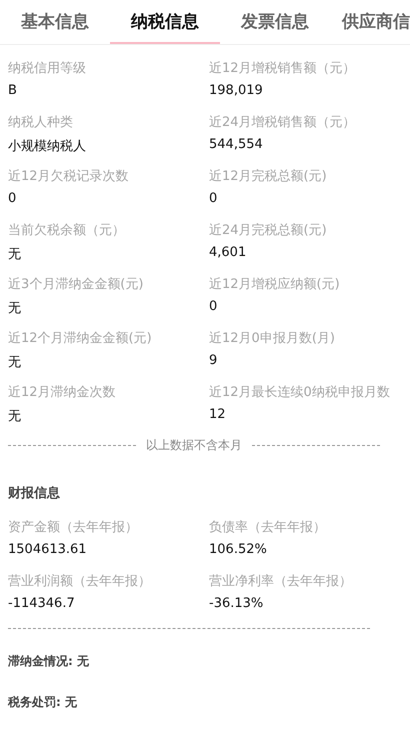 The image size is (410, 752). Describe the element at coordinates (42, 702) in the screenshot. I see `summary-text: 税务处罚: 无` at that location.